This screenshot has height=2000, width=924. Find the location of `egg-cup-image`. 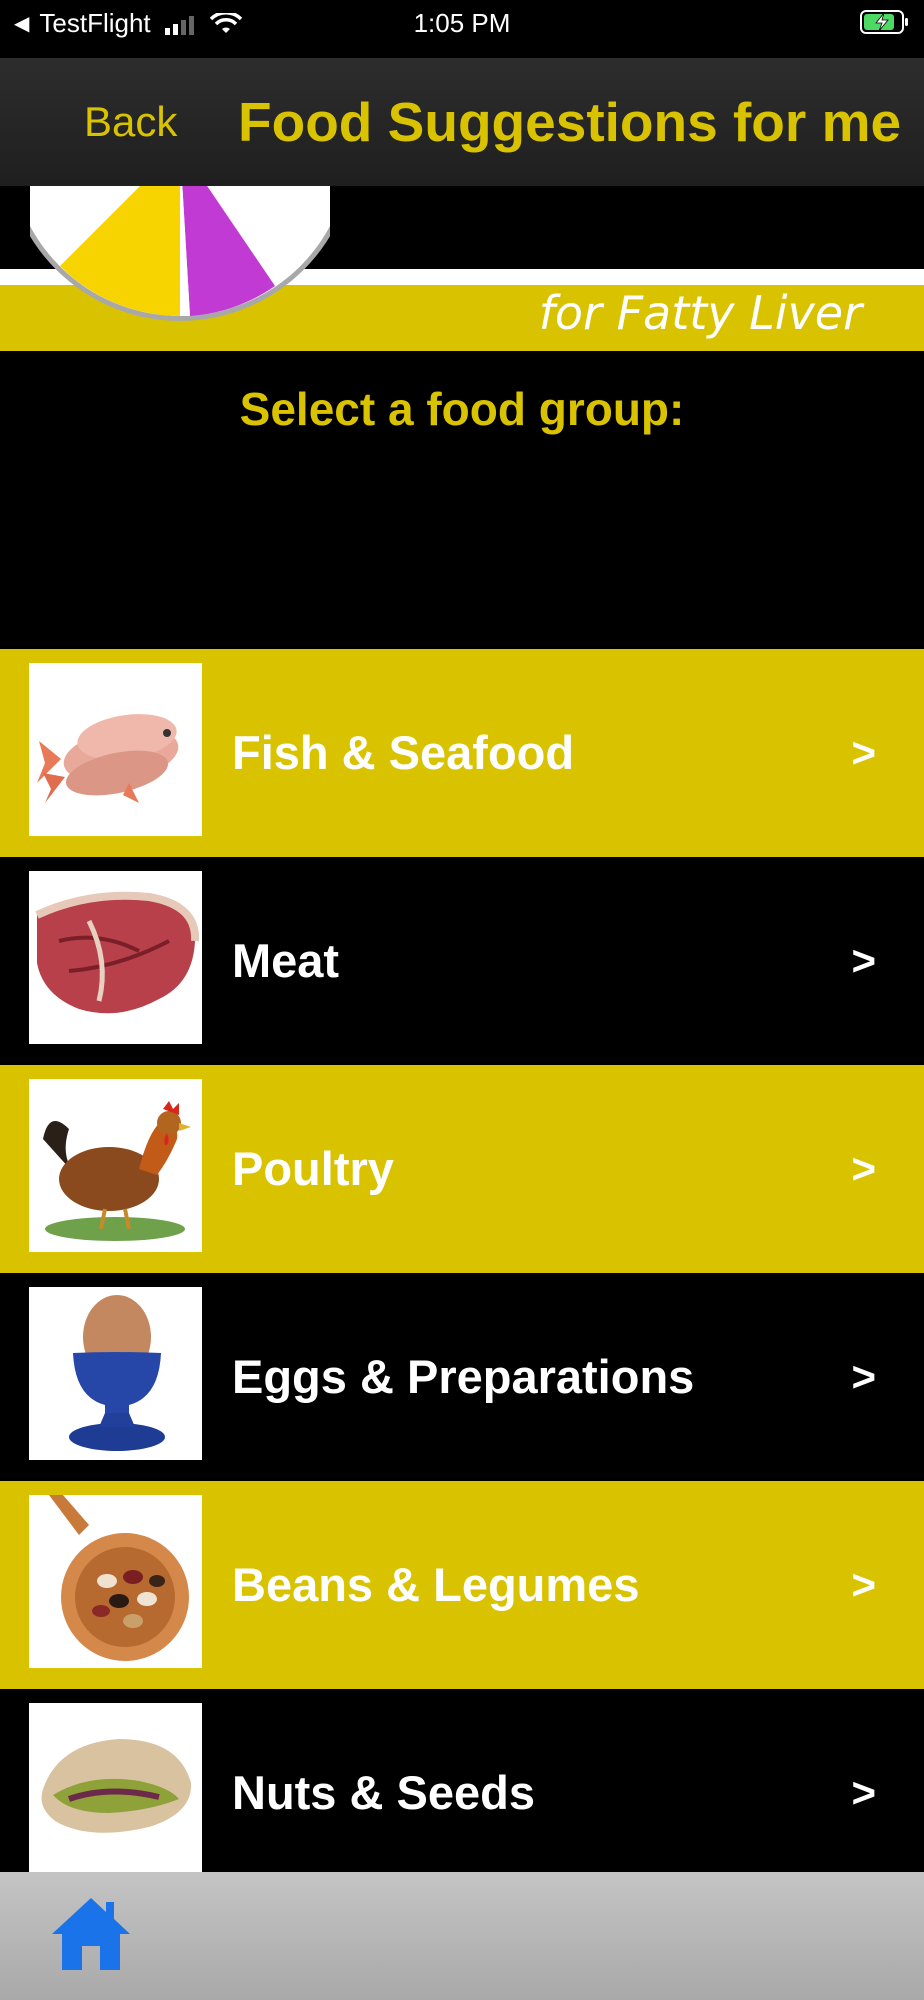

egg-cup-image is located at coordinates (115, 1373).